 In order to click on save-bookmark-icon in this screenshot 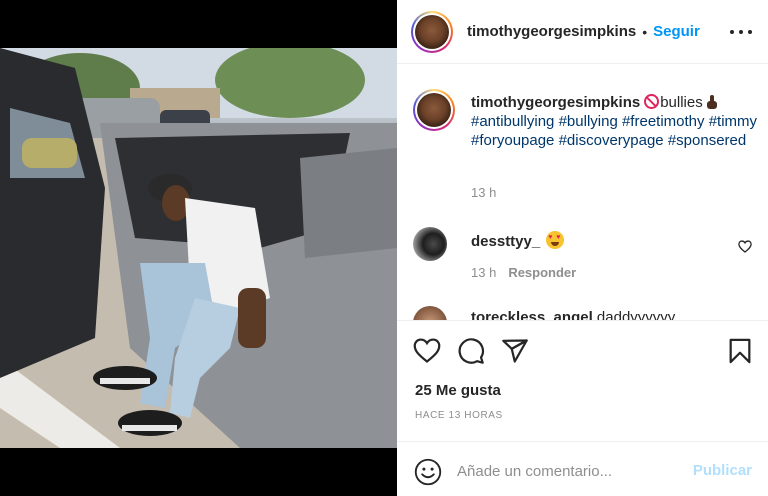, I will do `click(740, 351)`.